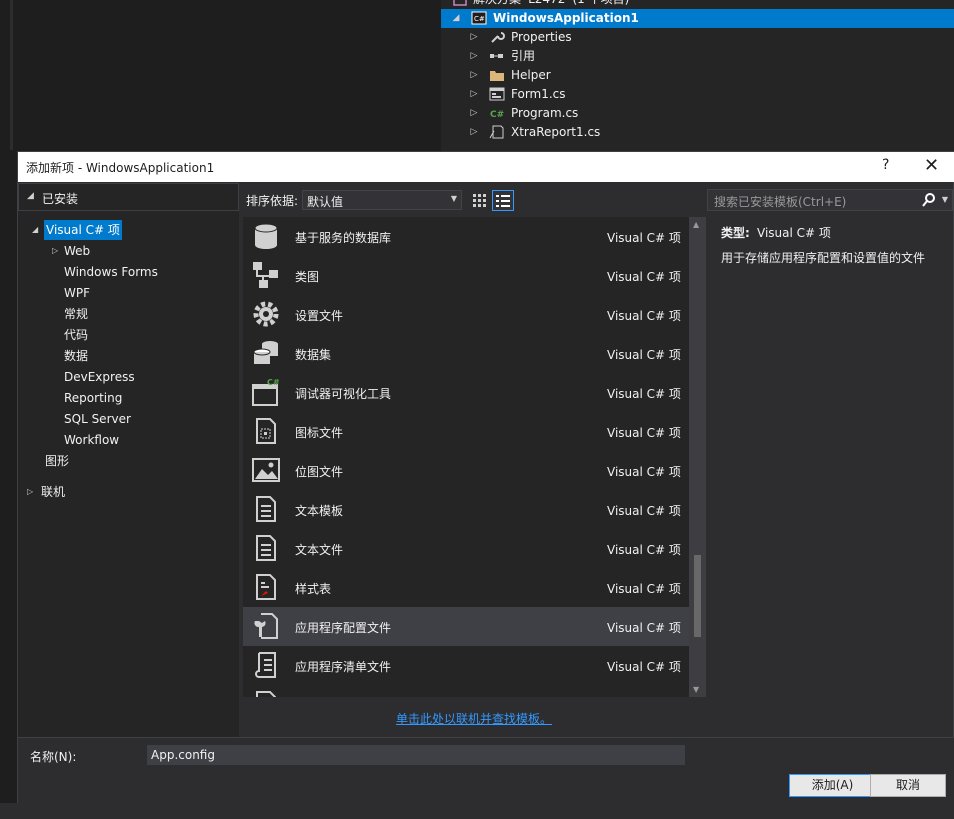 This screenshot has height=819, width=954. Describe the element at coordinates (11, 75) in the screenshot. I see `editor-margin` at that location.